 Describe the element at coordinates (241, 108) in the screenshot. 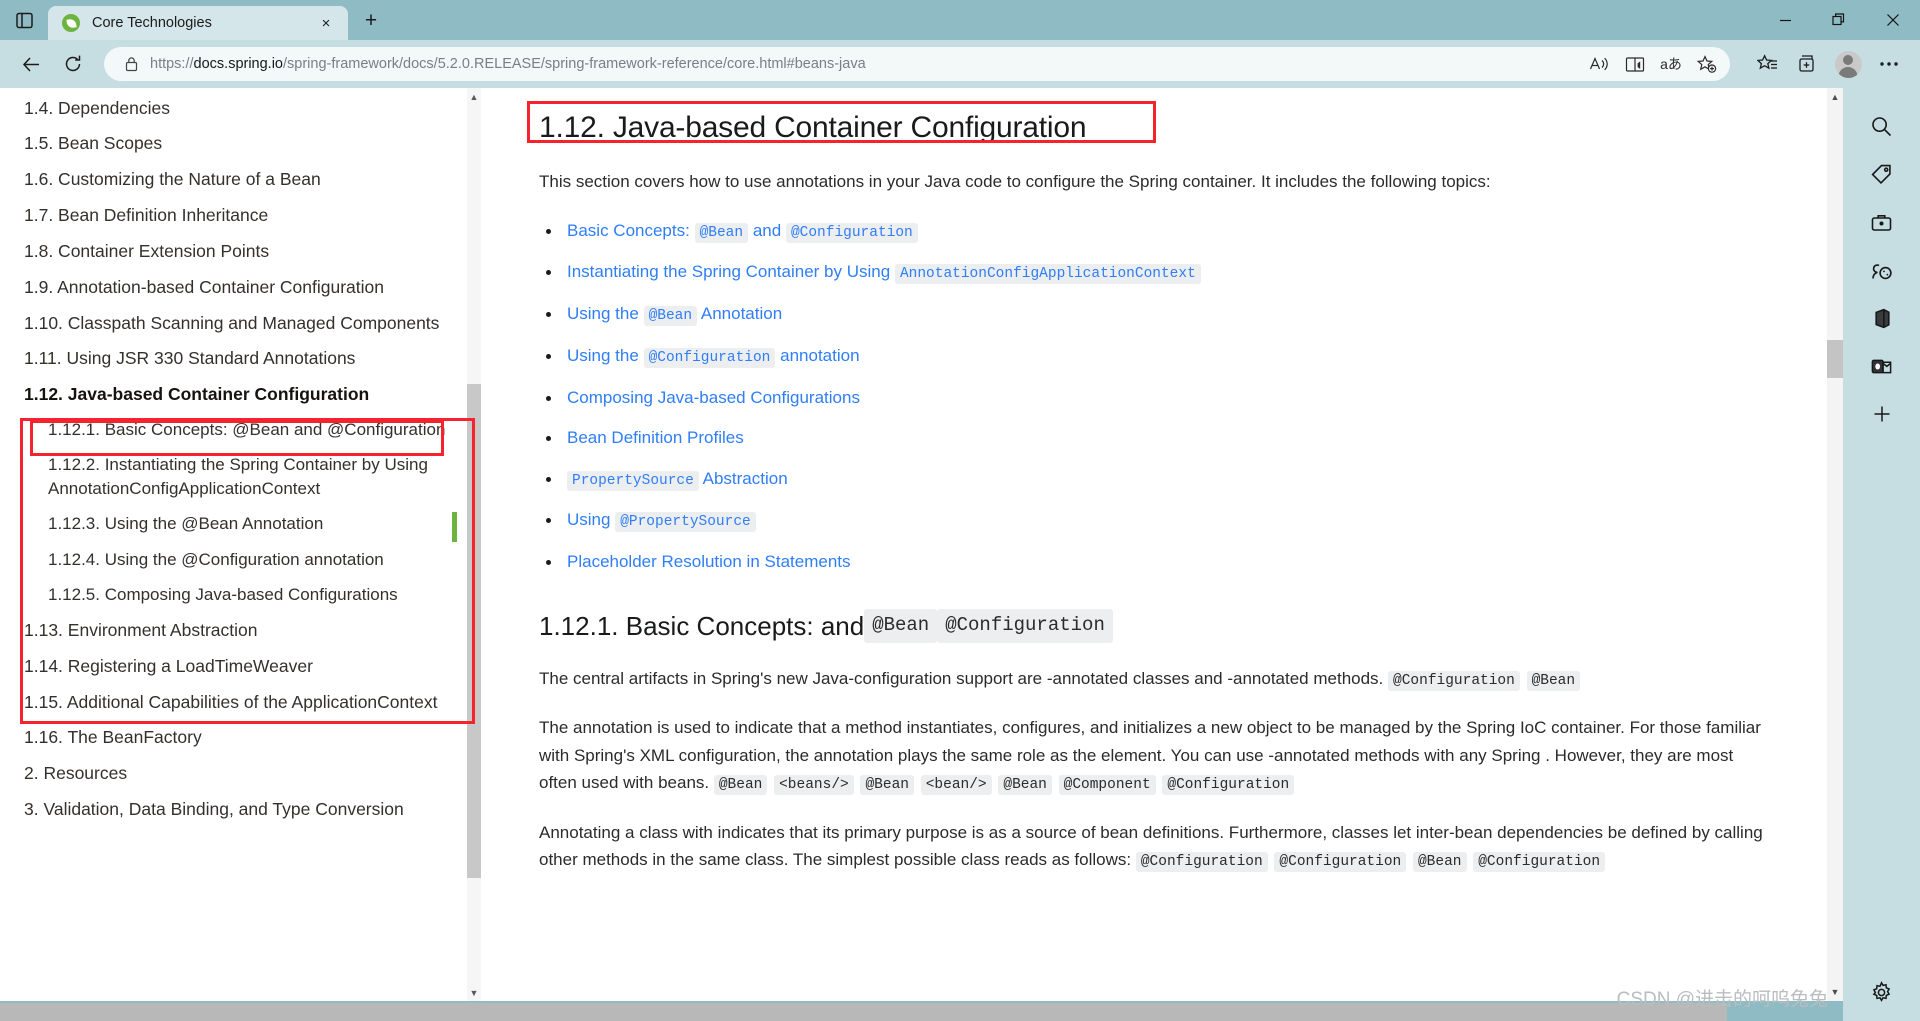

I see `toc-item: 1.4. Dependencies` at that location.